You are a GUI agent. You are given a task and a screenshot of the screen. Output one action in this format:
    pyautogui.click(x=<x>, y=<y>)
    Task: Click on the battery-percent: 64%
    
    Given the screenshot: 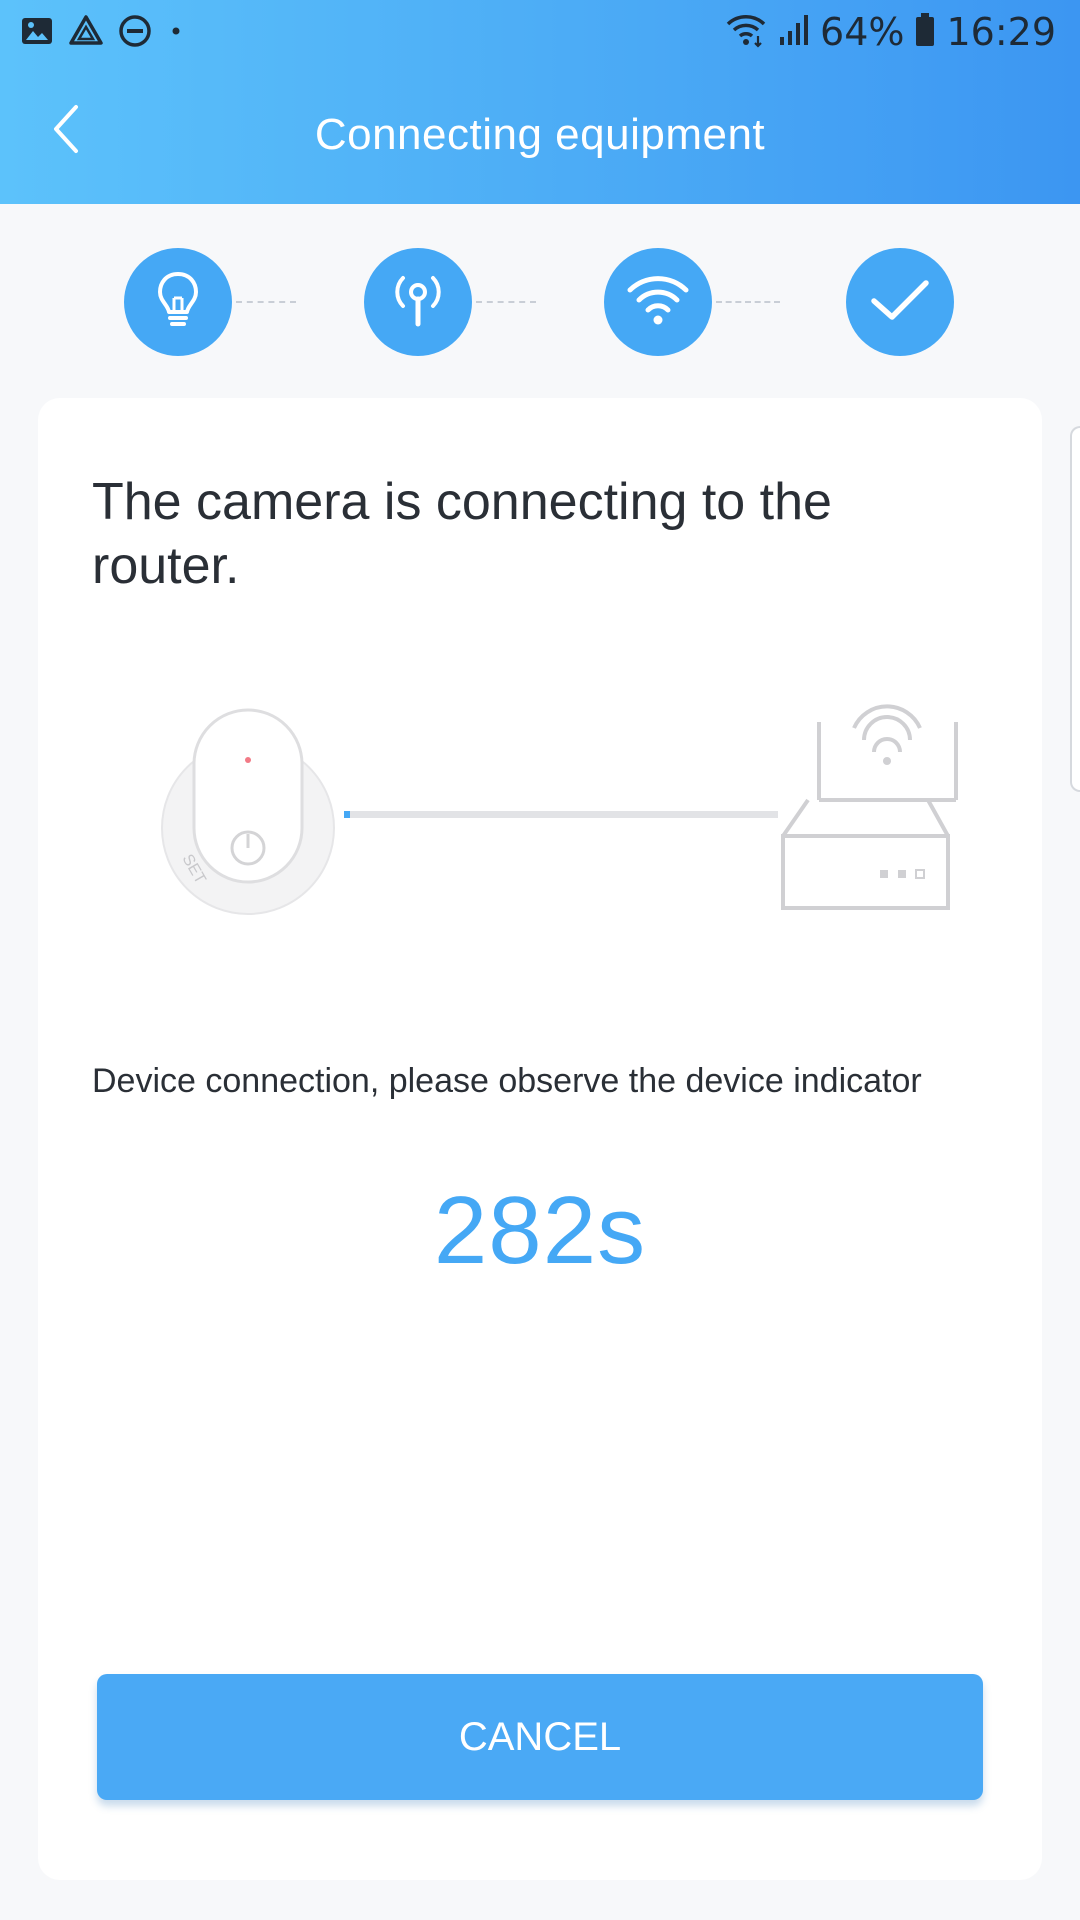 What is the action you would take?
    pyautogui.click(x=862, y=32)
    